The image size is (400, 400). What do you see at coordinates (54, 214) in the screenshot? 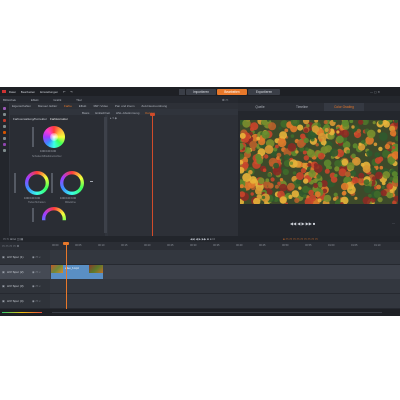
I see `highlights-color-wheel` at bounding box center [54, 214].